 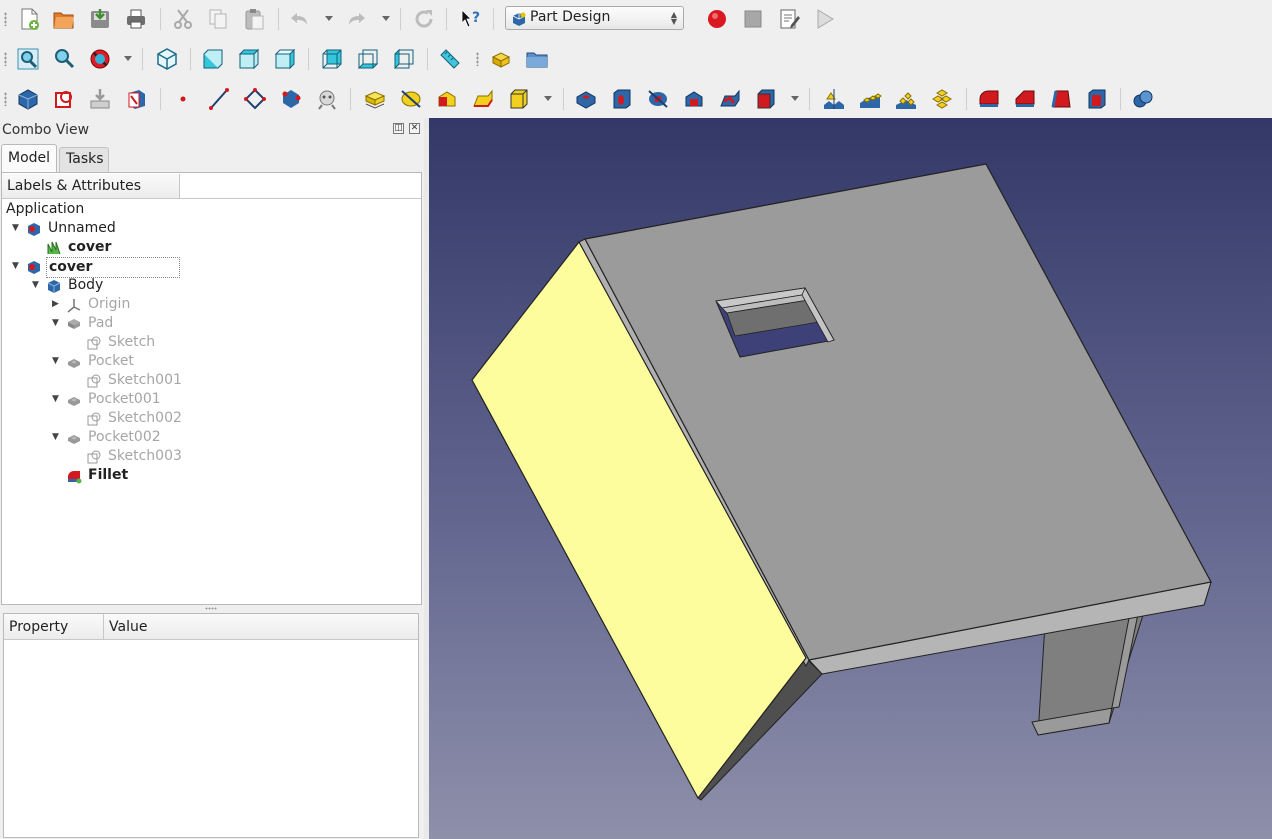 I want to click on redo-dropdown-chevron-icon, so click(x=386, y=18).